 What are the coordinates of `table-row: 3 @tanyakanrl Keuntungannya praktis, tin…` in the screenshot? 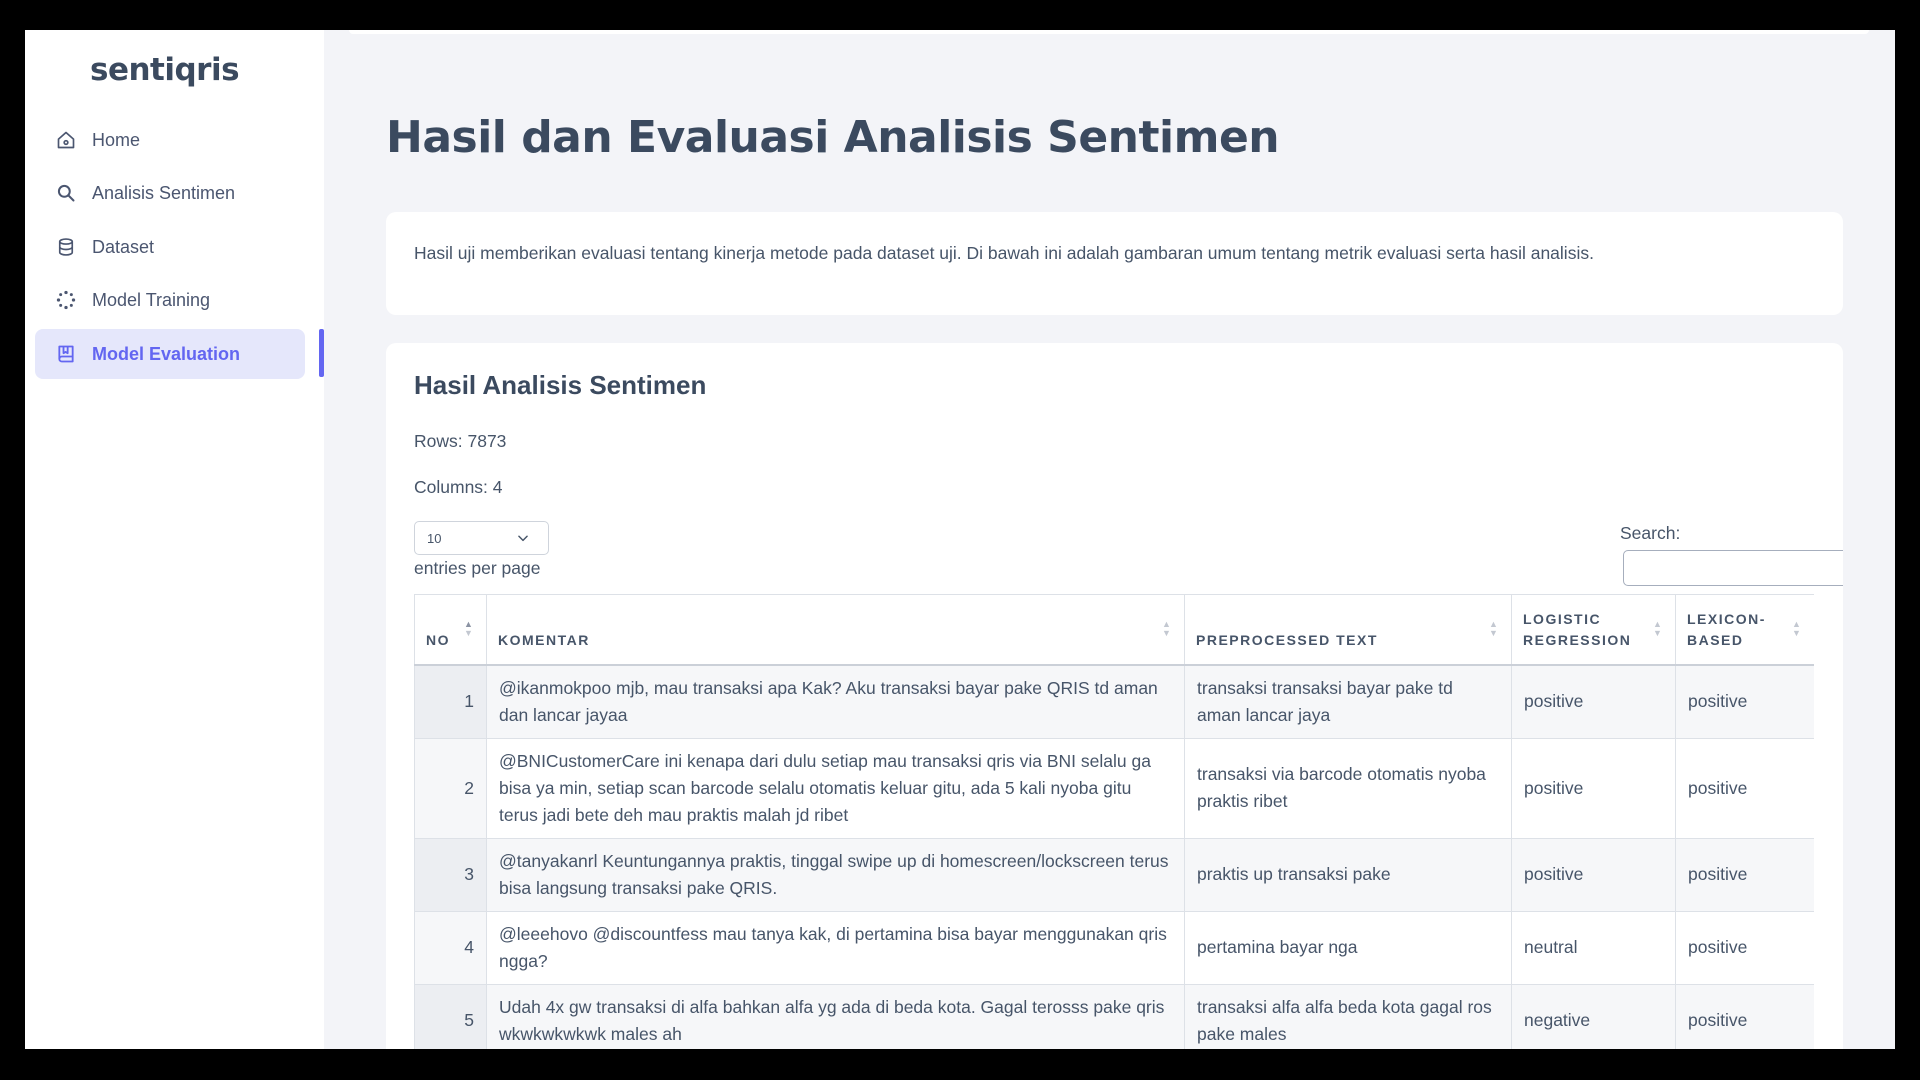 It's located at (1114, 874).